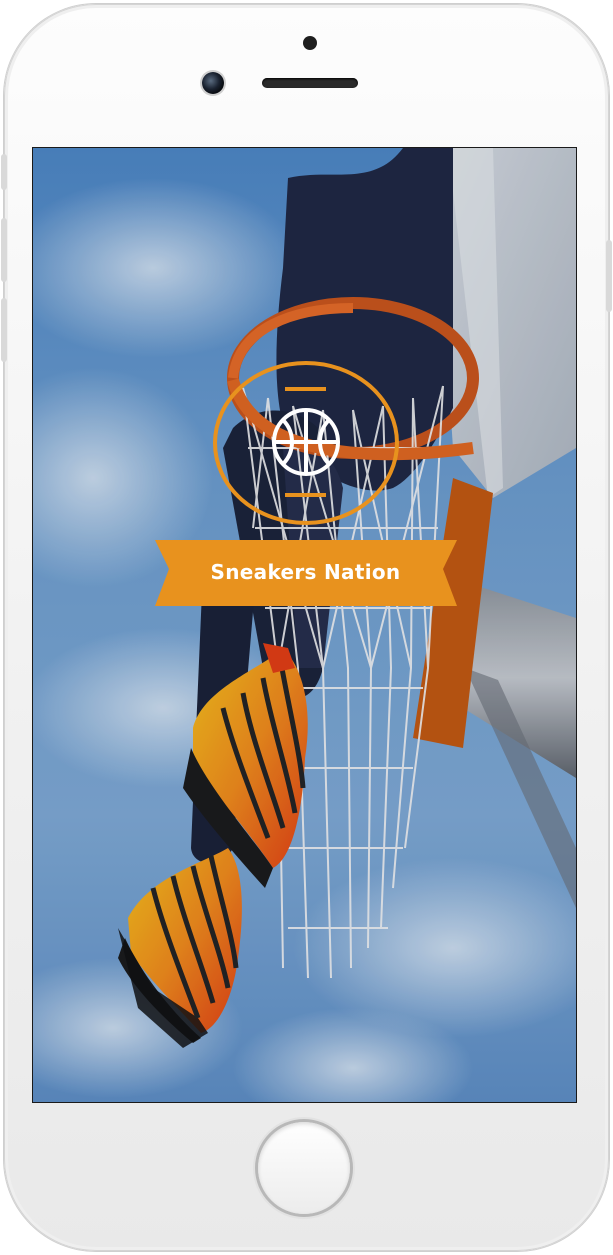  What do you see at coordinates (304, 1168) in the screenshot?
I see `home-button` at bounding box center [304, 1168].